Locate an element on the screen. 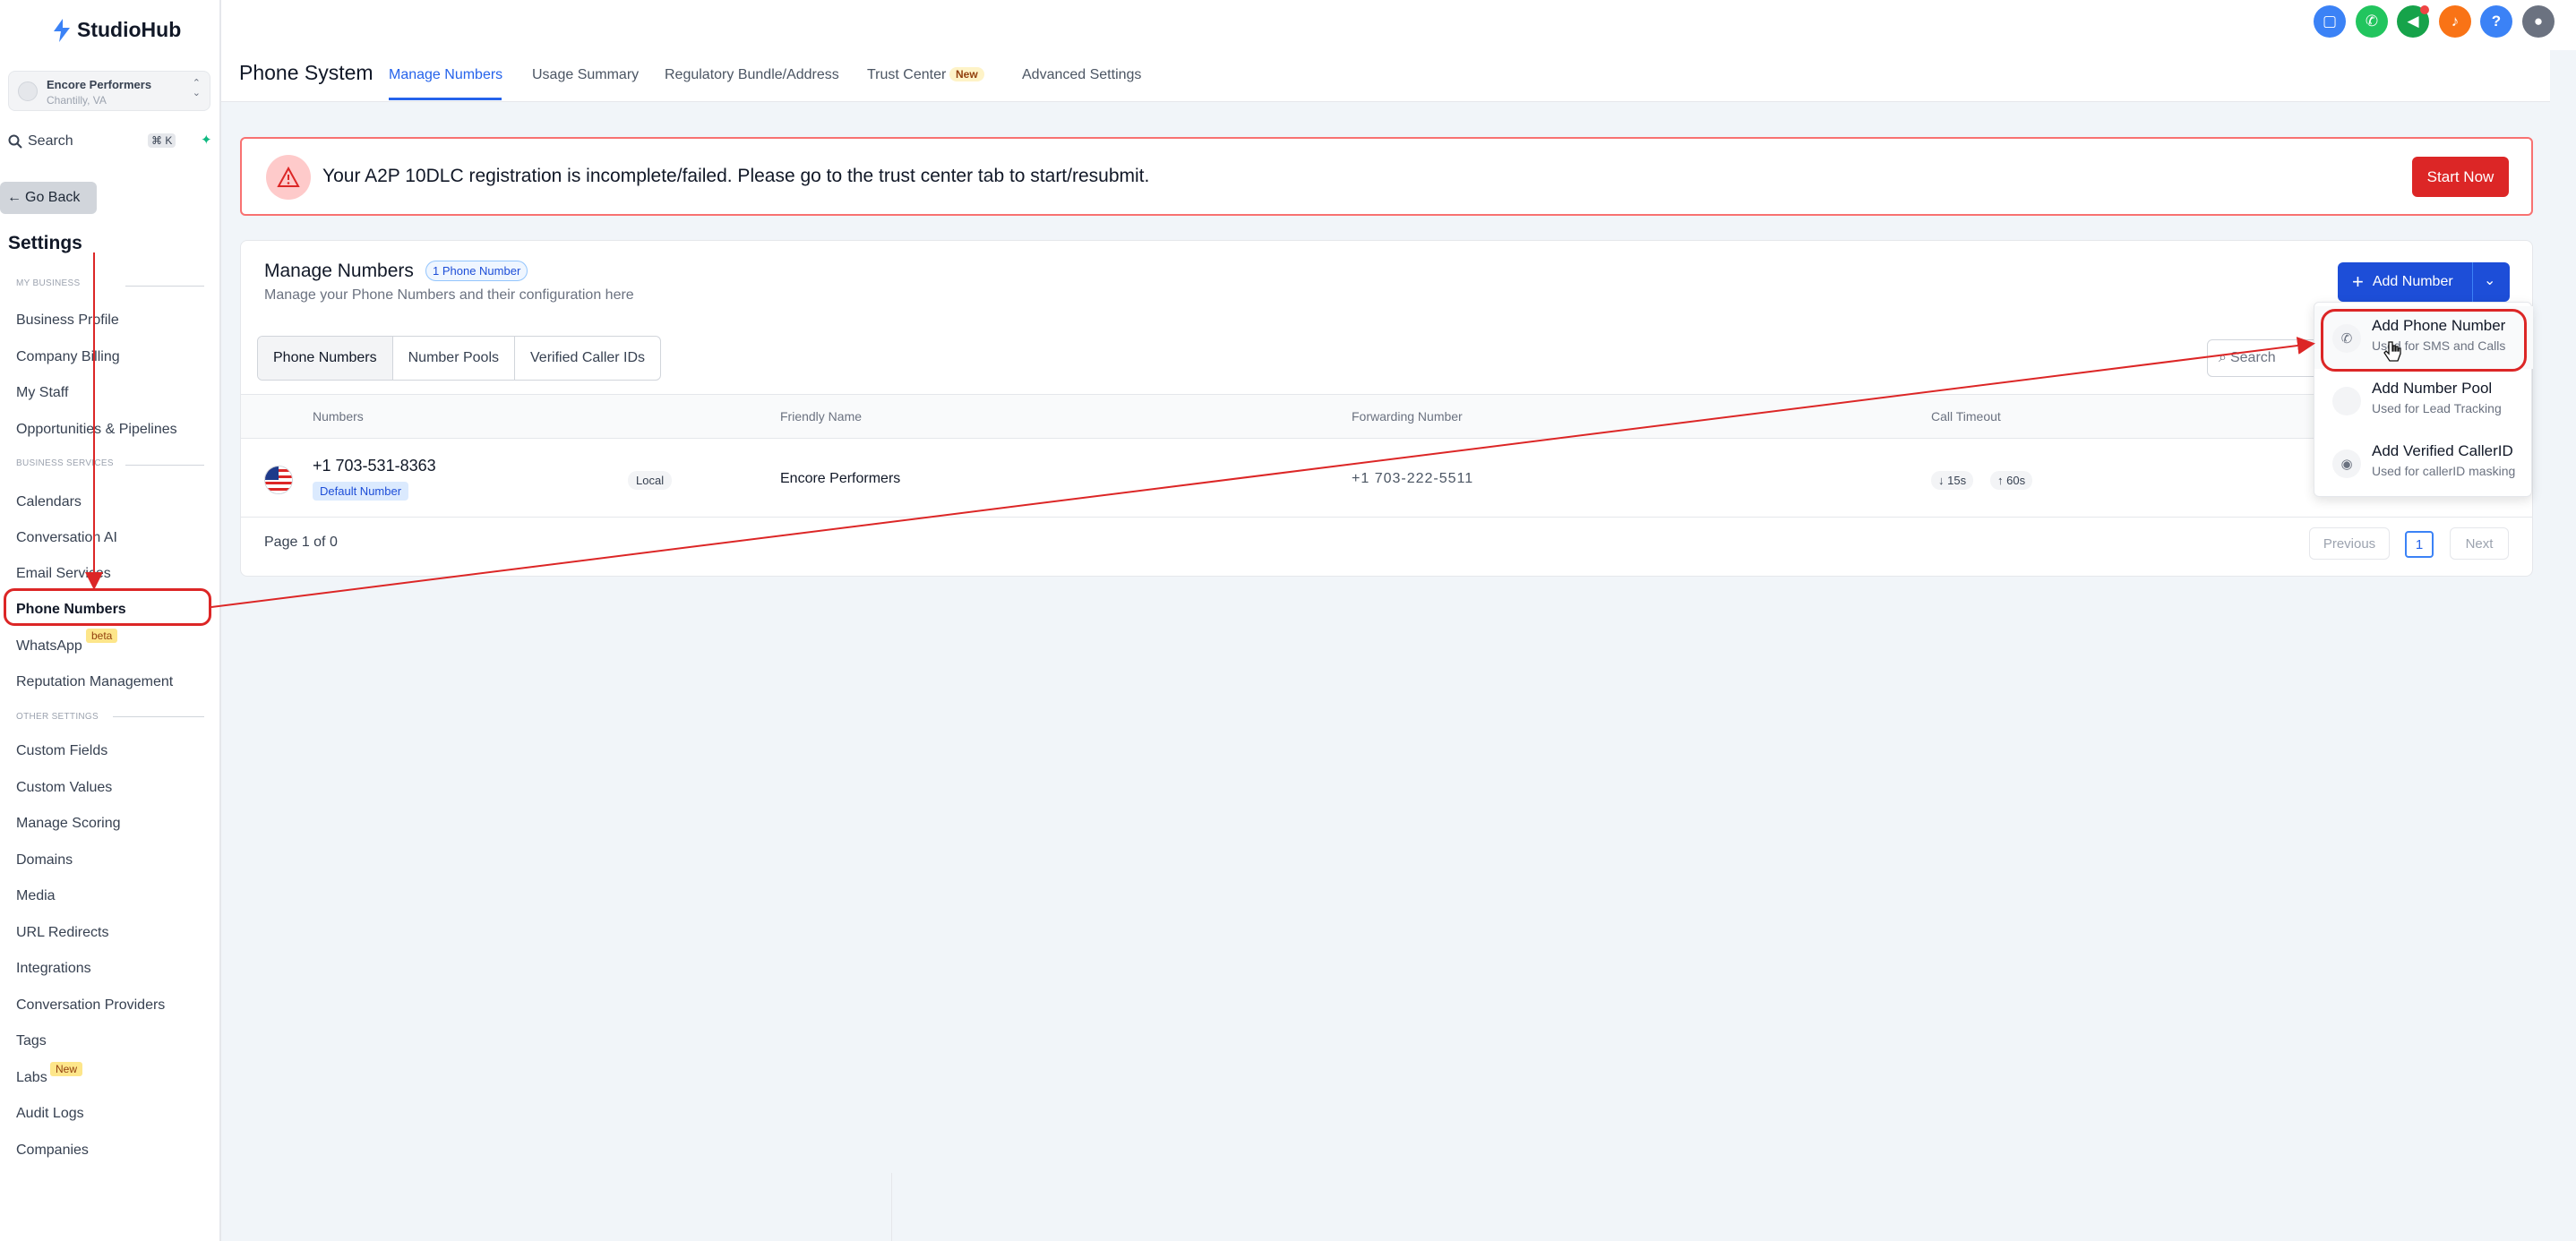 Image resolution: width=2576 pixels, height=1241 pixels. current-page-button: 1 is located at coordinates (2419, 544).